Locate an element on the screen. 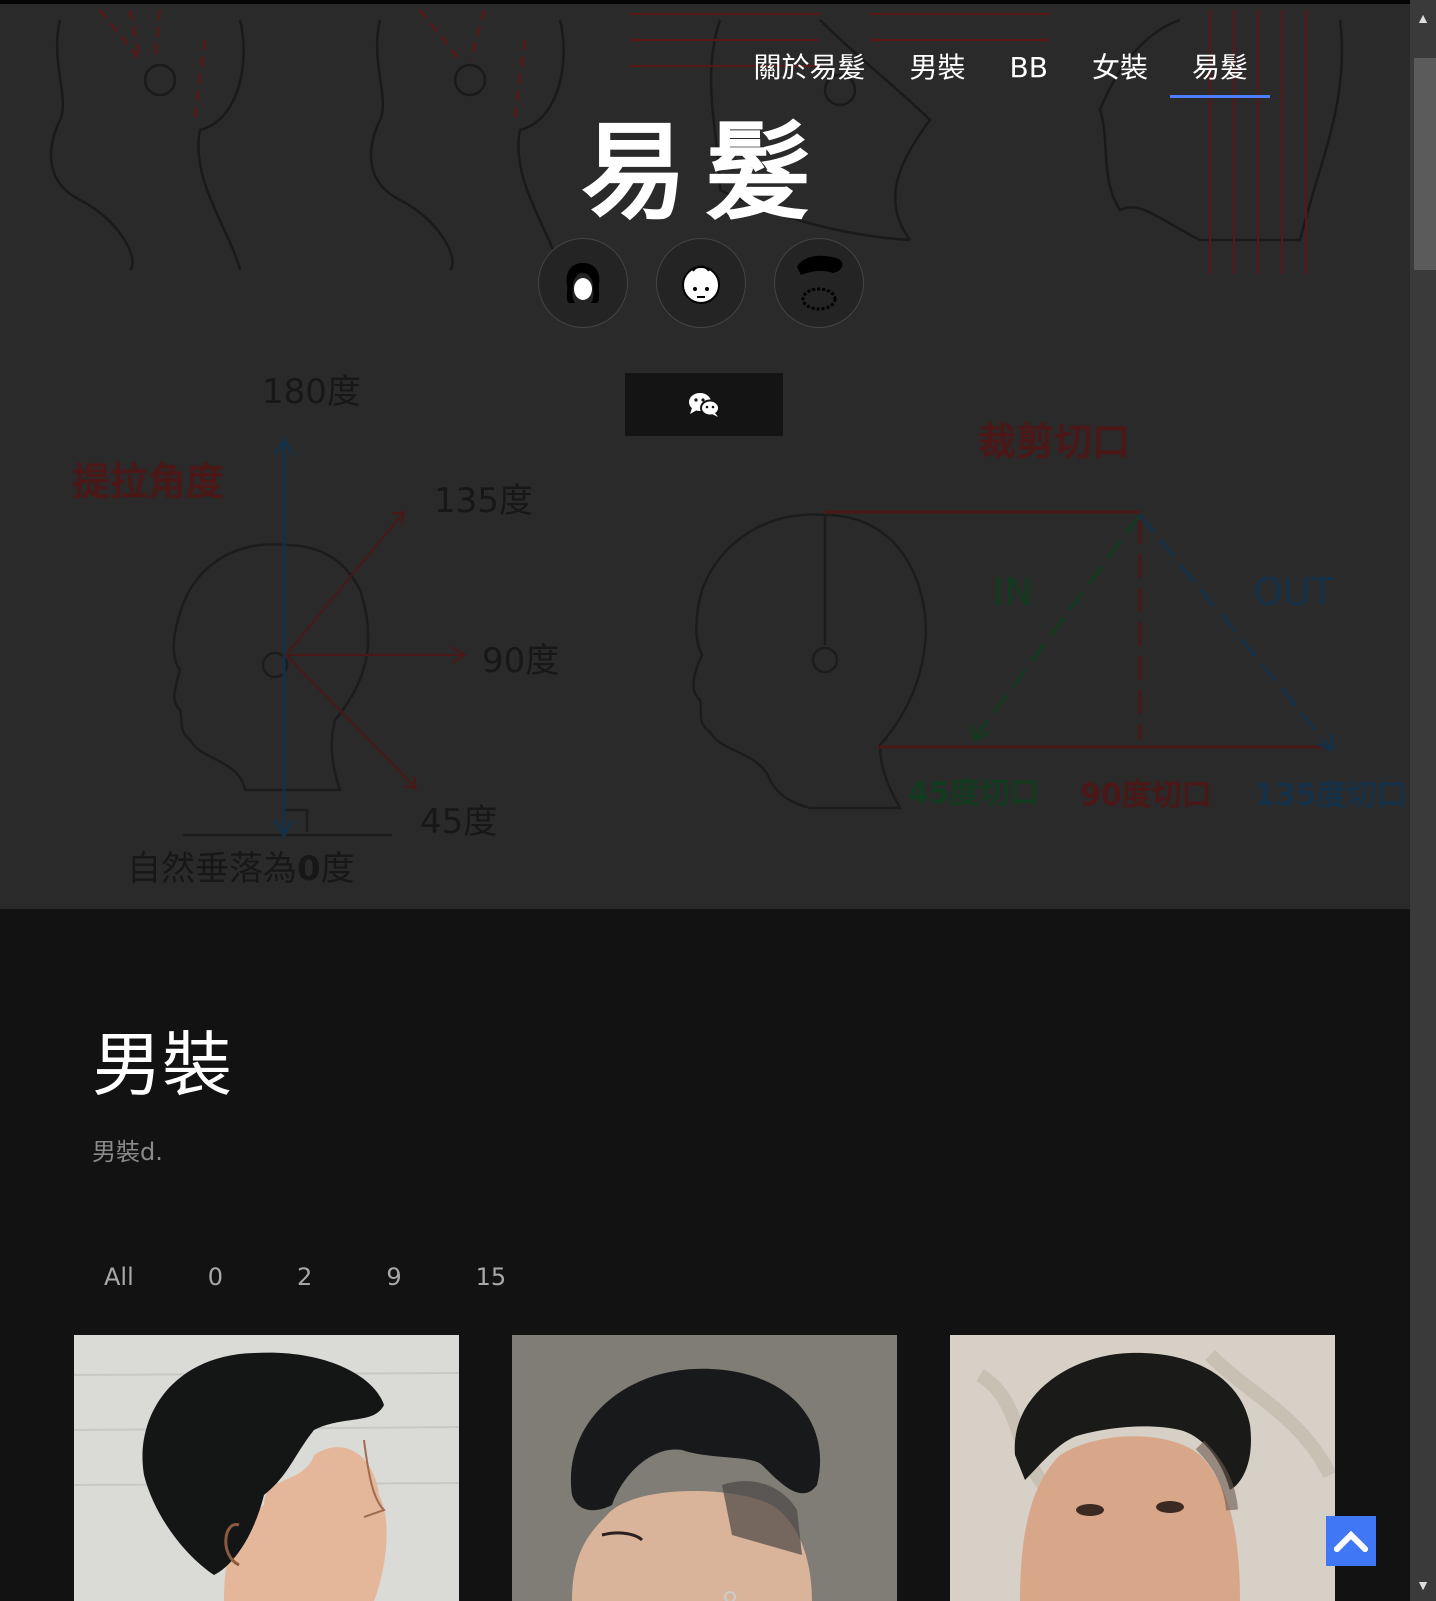  cut-label: 90度切口 is located at coordinates (1146, 795).